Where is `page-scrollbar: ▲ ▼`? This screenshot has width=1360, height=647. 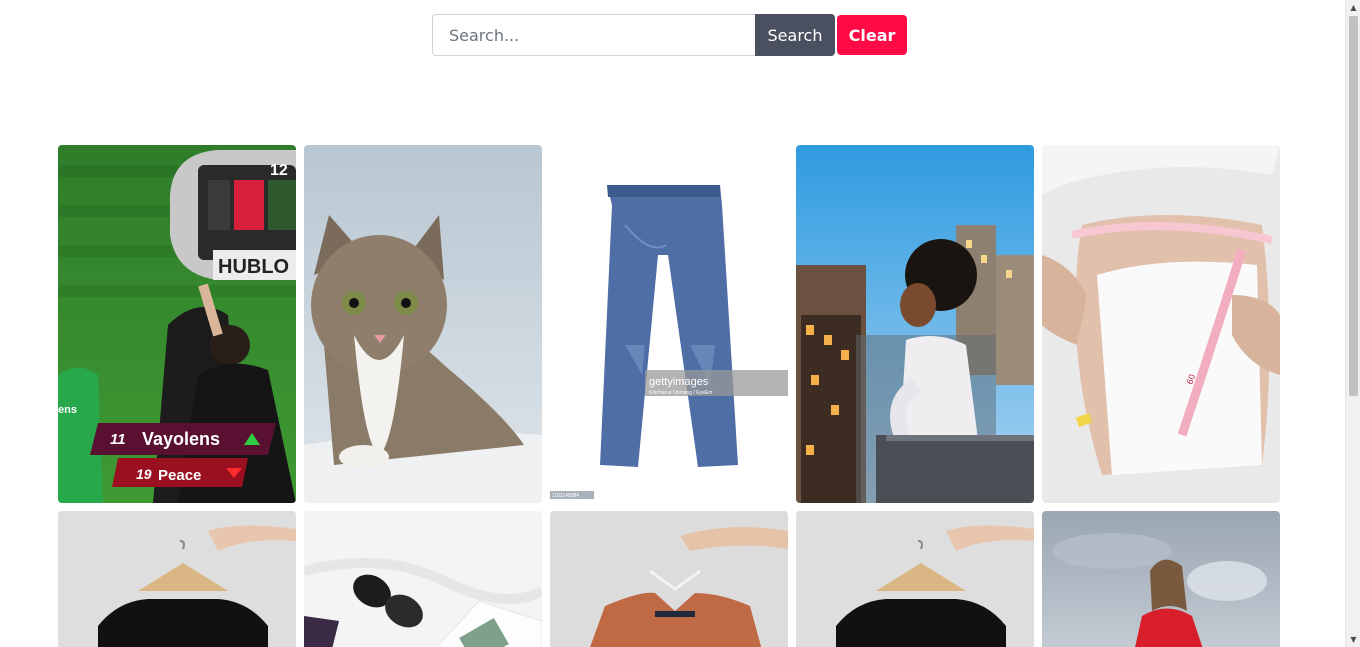
page-scrollbar: ▲ ▼ is located at coordinates (1352, 323).